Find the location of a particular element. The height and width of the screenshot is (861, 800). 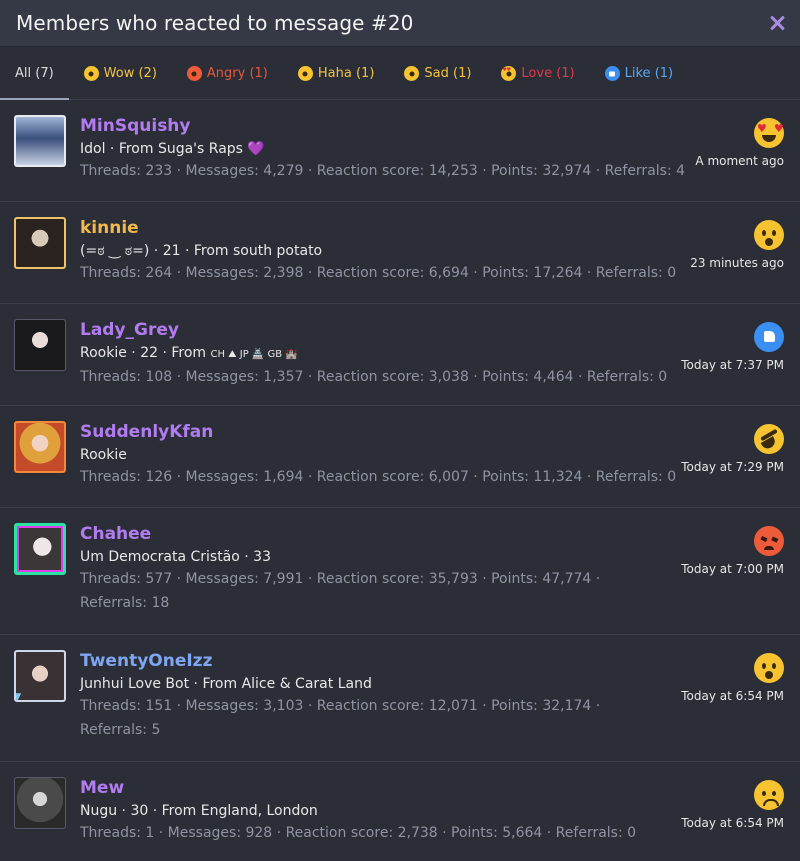

avatar: ▼ is located at coordinates (40, 676).